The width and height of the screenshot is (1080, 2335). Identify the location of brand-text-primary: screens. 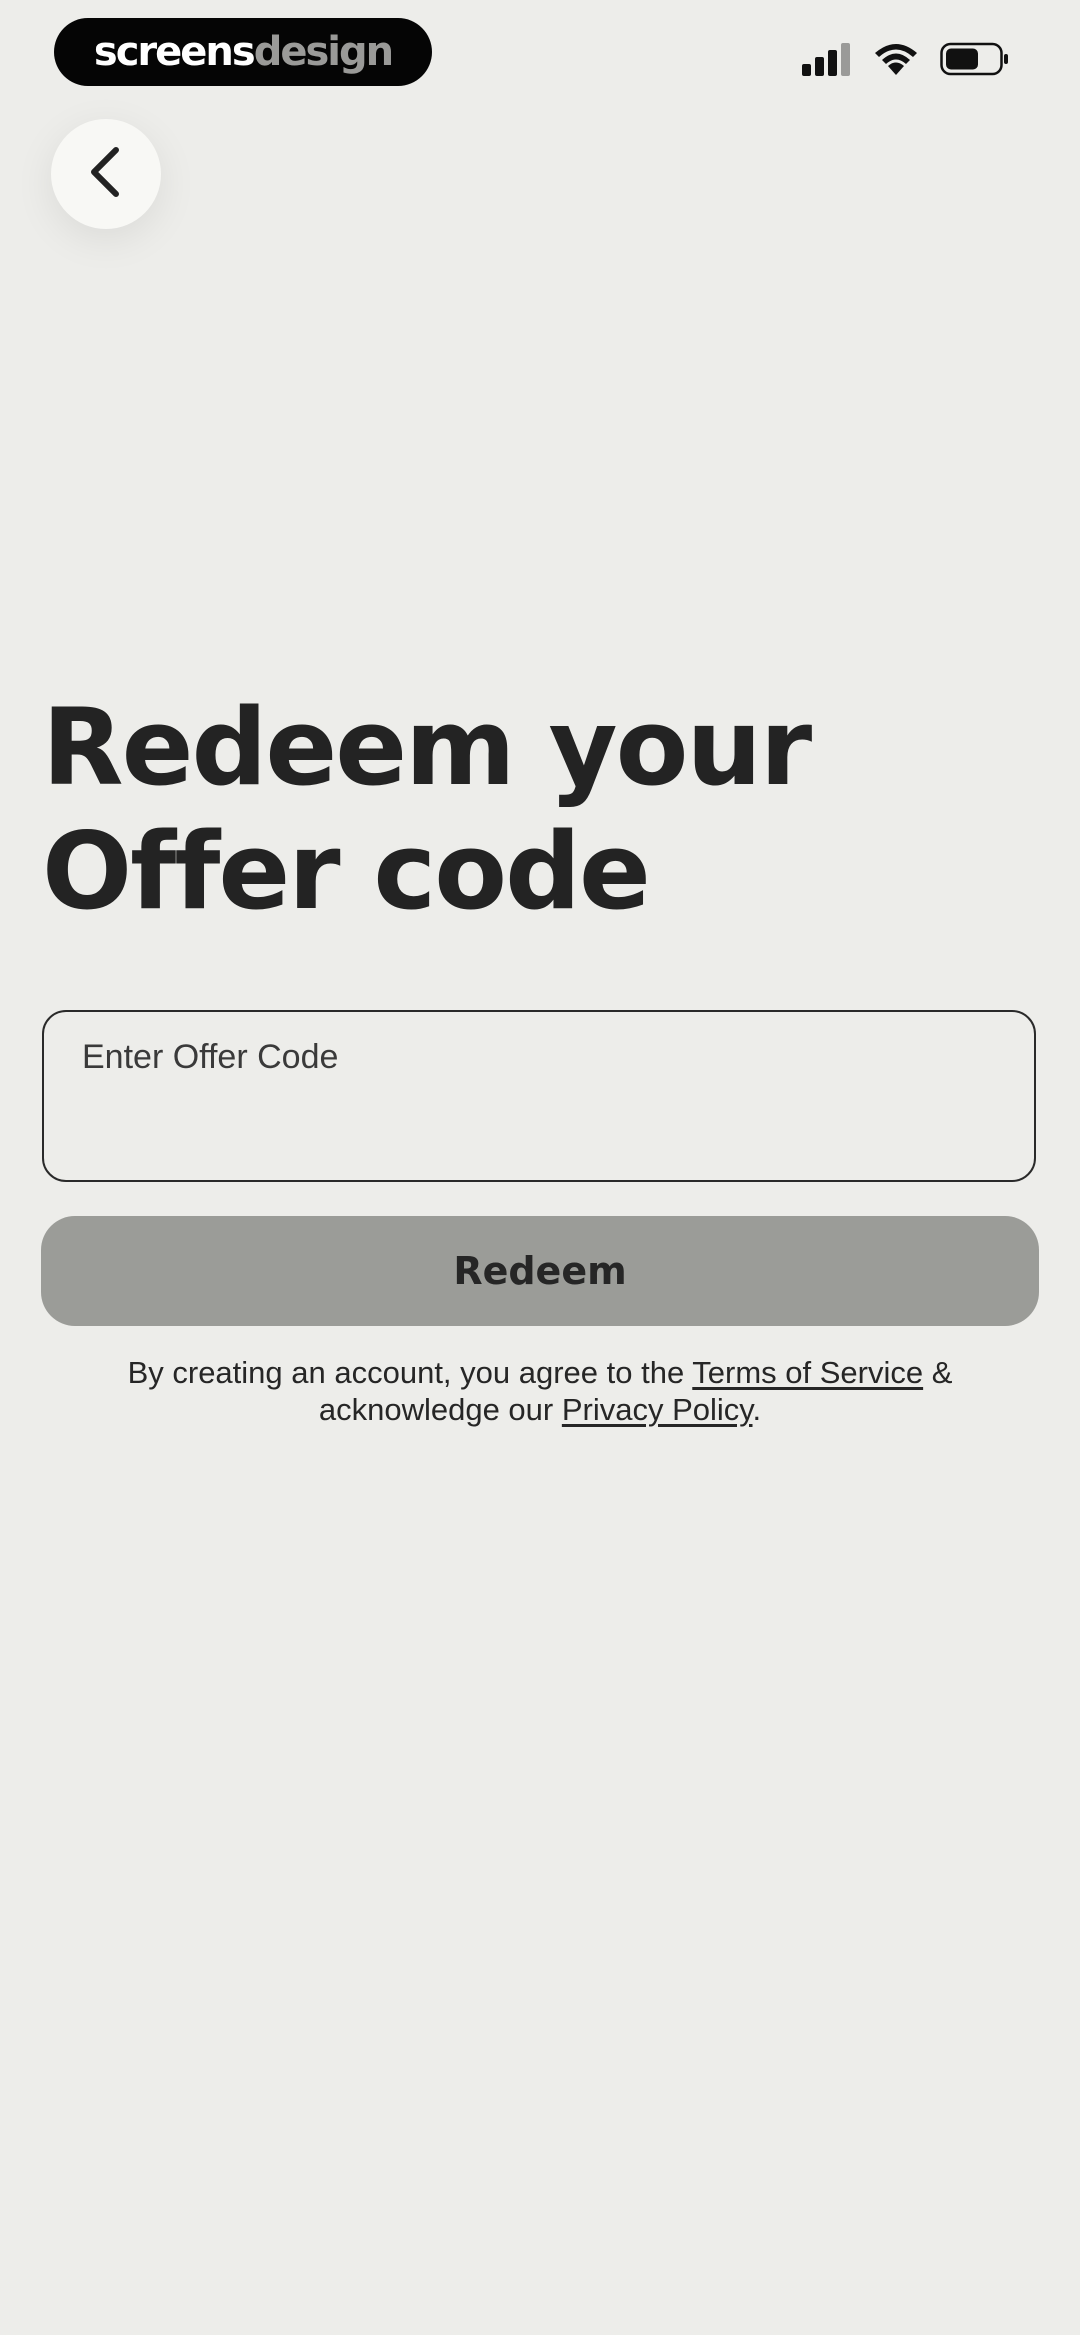
(174, 52).